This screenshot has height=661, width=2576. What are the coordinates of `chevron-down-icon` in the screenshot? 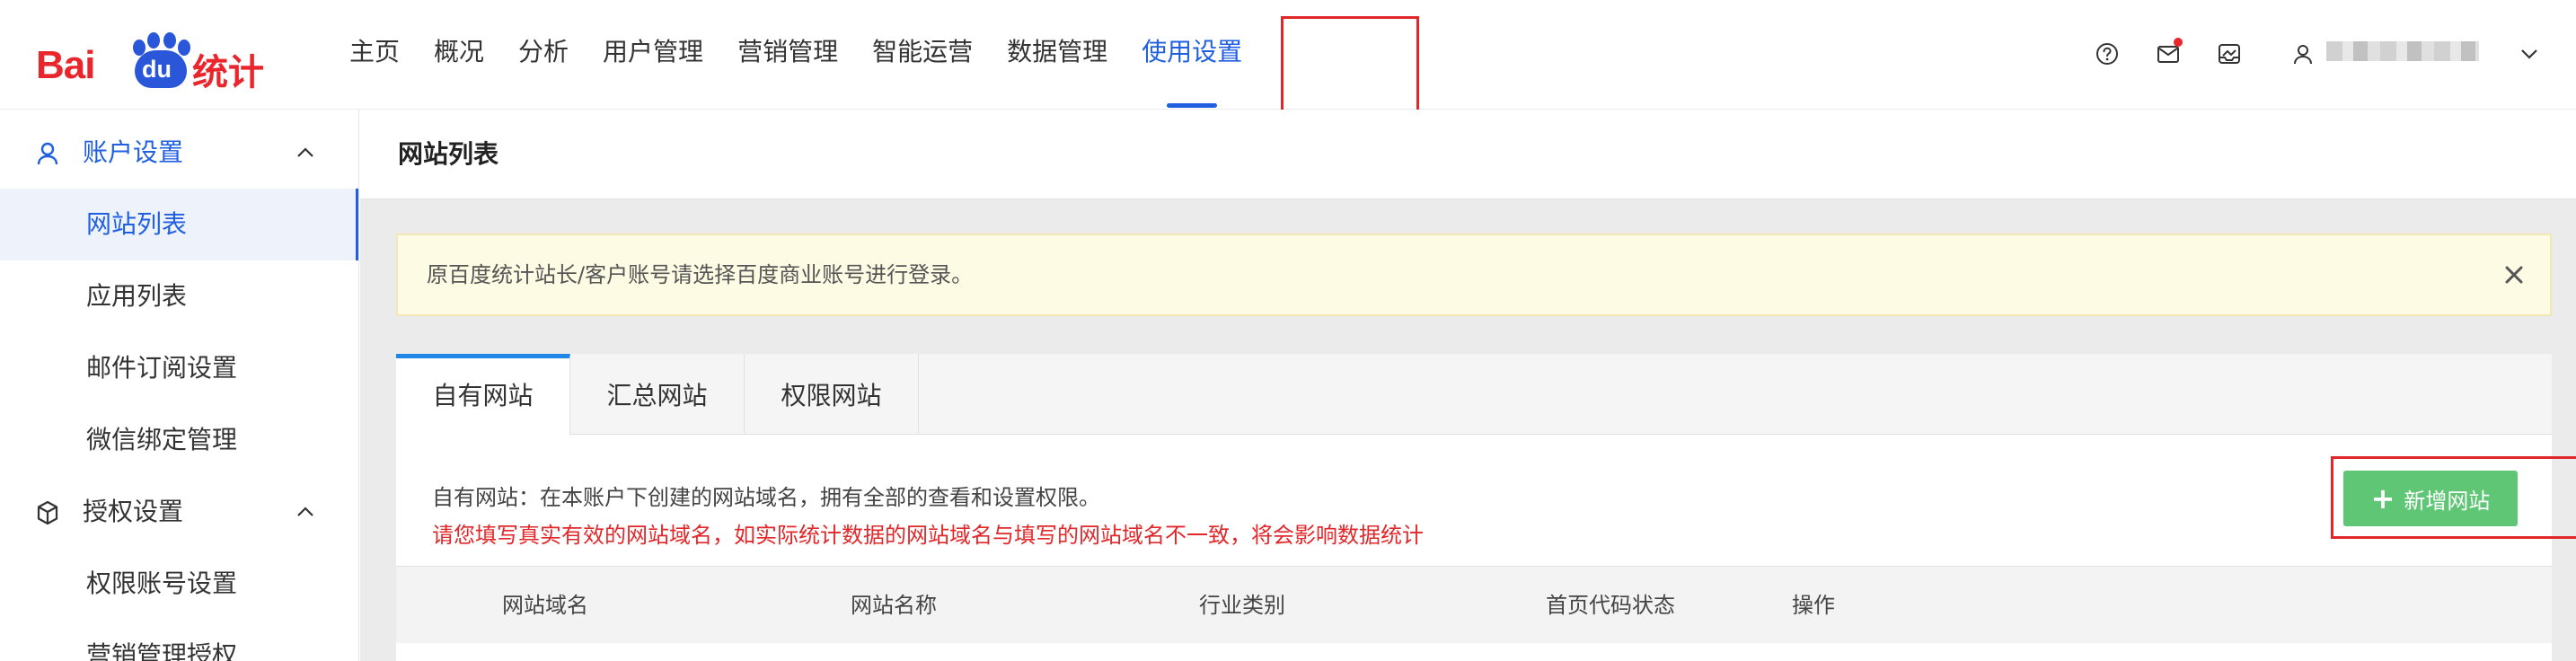 It's located at (2529, 54).